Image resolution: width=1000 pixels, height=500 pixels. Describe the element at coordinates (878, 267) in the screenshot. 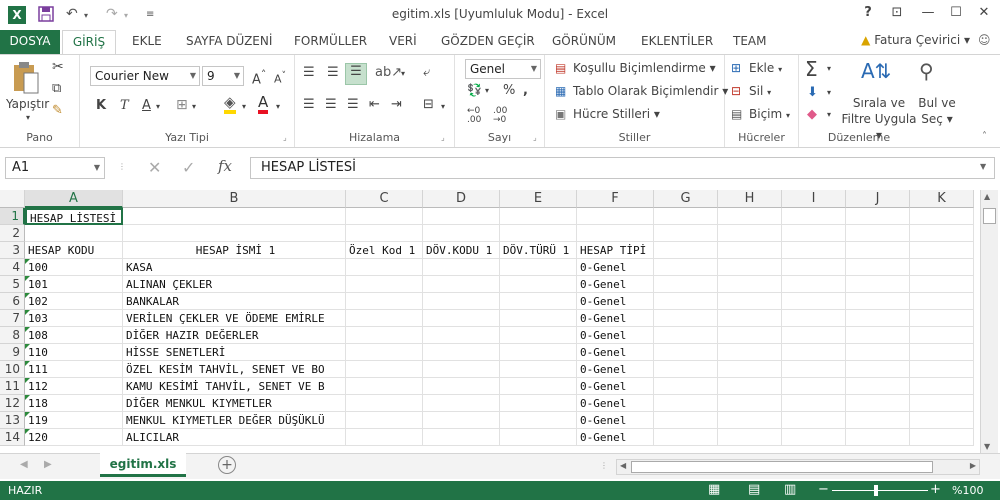

I see `cell-j4` at that location.